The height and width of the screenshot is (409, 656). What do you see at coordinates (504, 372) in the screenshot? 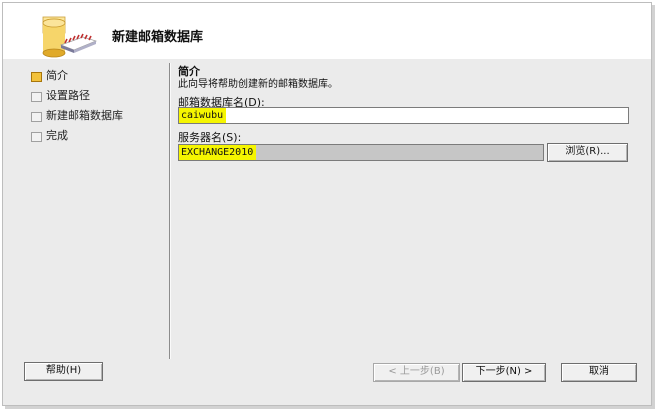
I see `next-button: 下一步(N) >` at bounding box center [504, 372].